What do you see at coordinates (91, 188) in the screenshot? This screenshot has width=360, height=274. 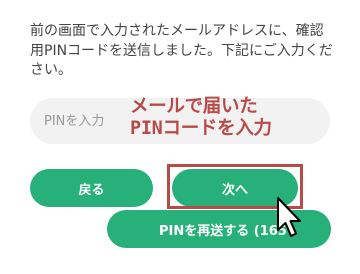 I see `back-button: 戻る` at bounding box center [91, 188].